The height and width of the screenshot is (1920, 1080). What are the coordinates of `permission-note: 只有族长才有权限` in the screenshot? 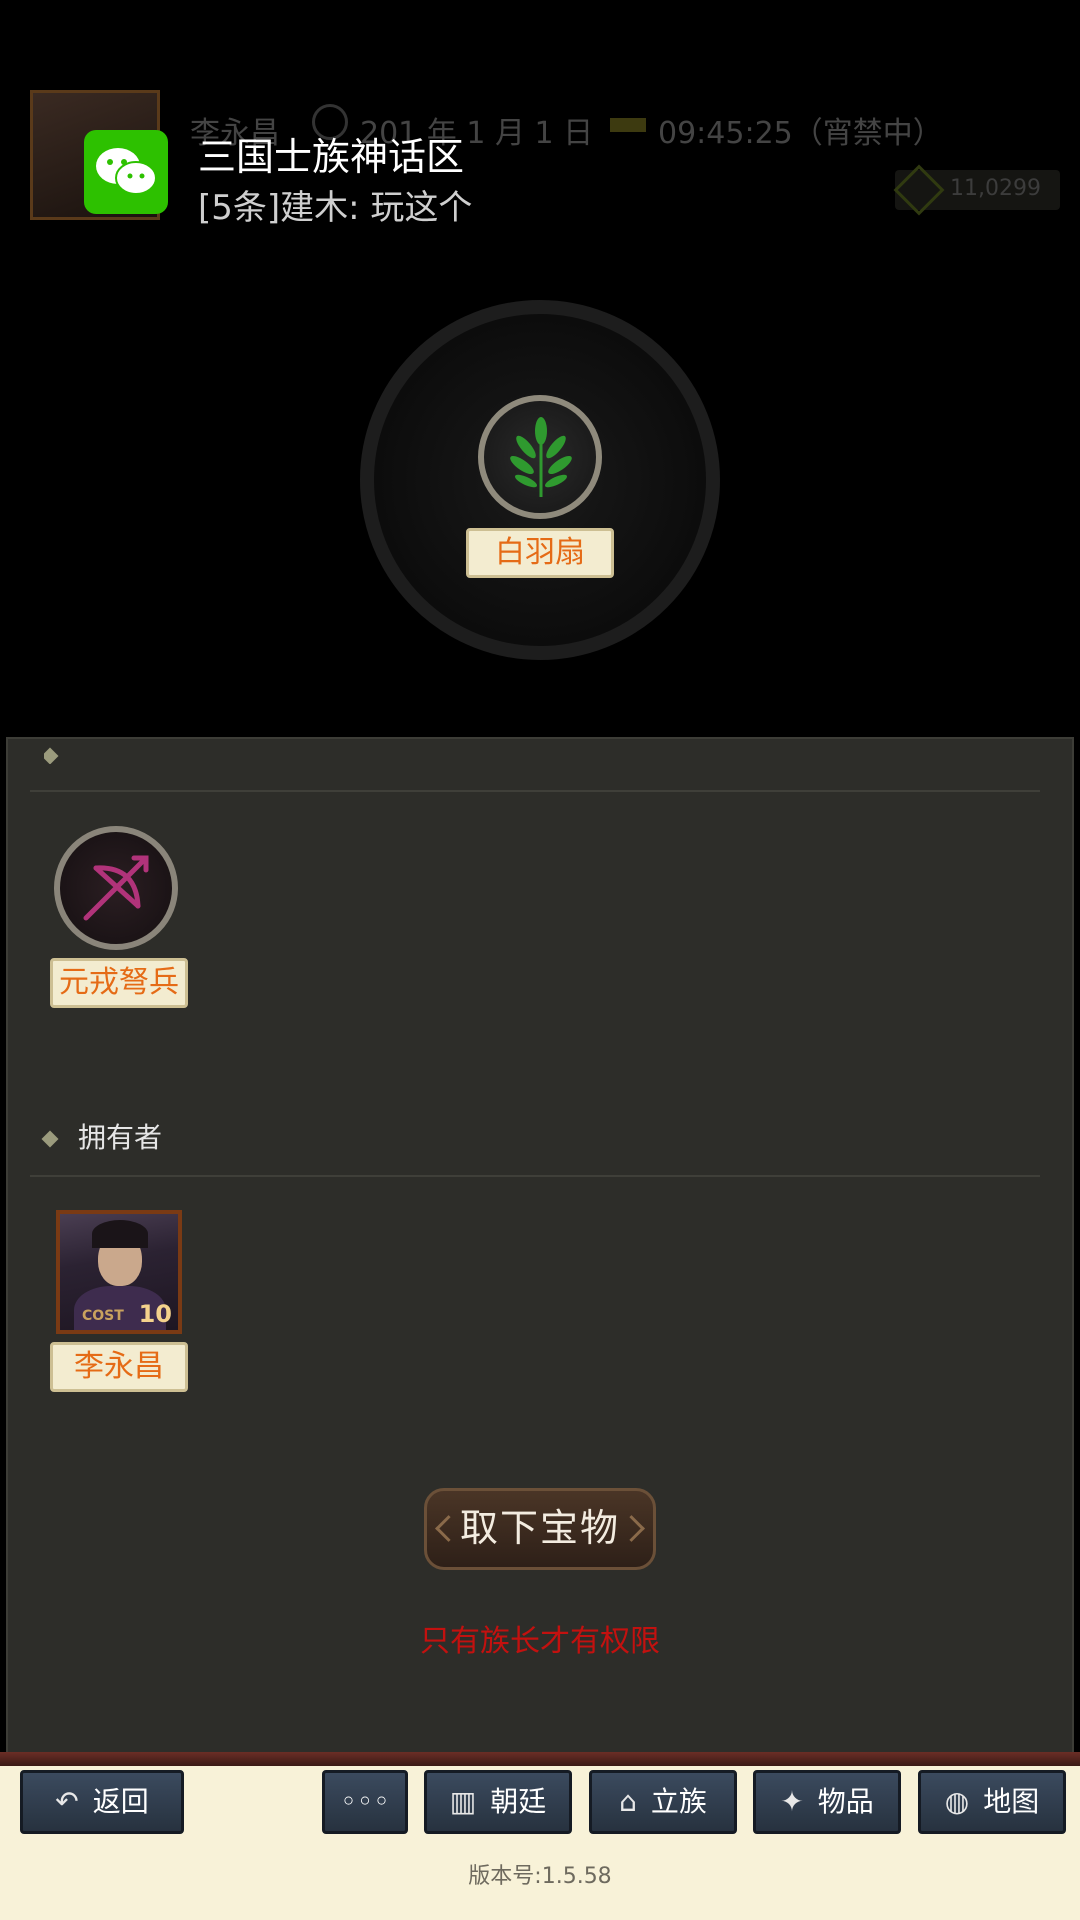 It's located at (540, 1641).